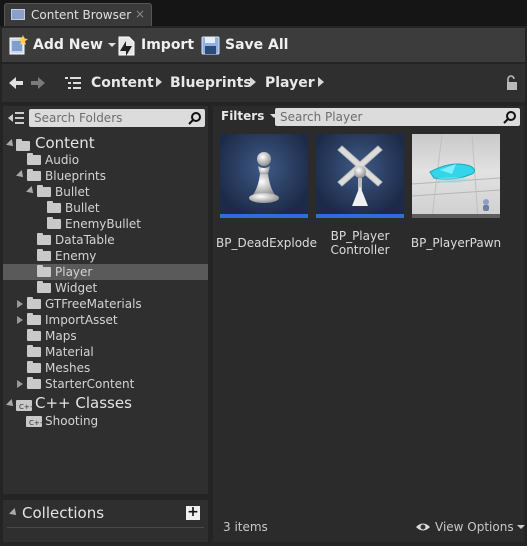  I want to click on breadcrumb-player: Player, so click(290, 83).